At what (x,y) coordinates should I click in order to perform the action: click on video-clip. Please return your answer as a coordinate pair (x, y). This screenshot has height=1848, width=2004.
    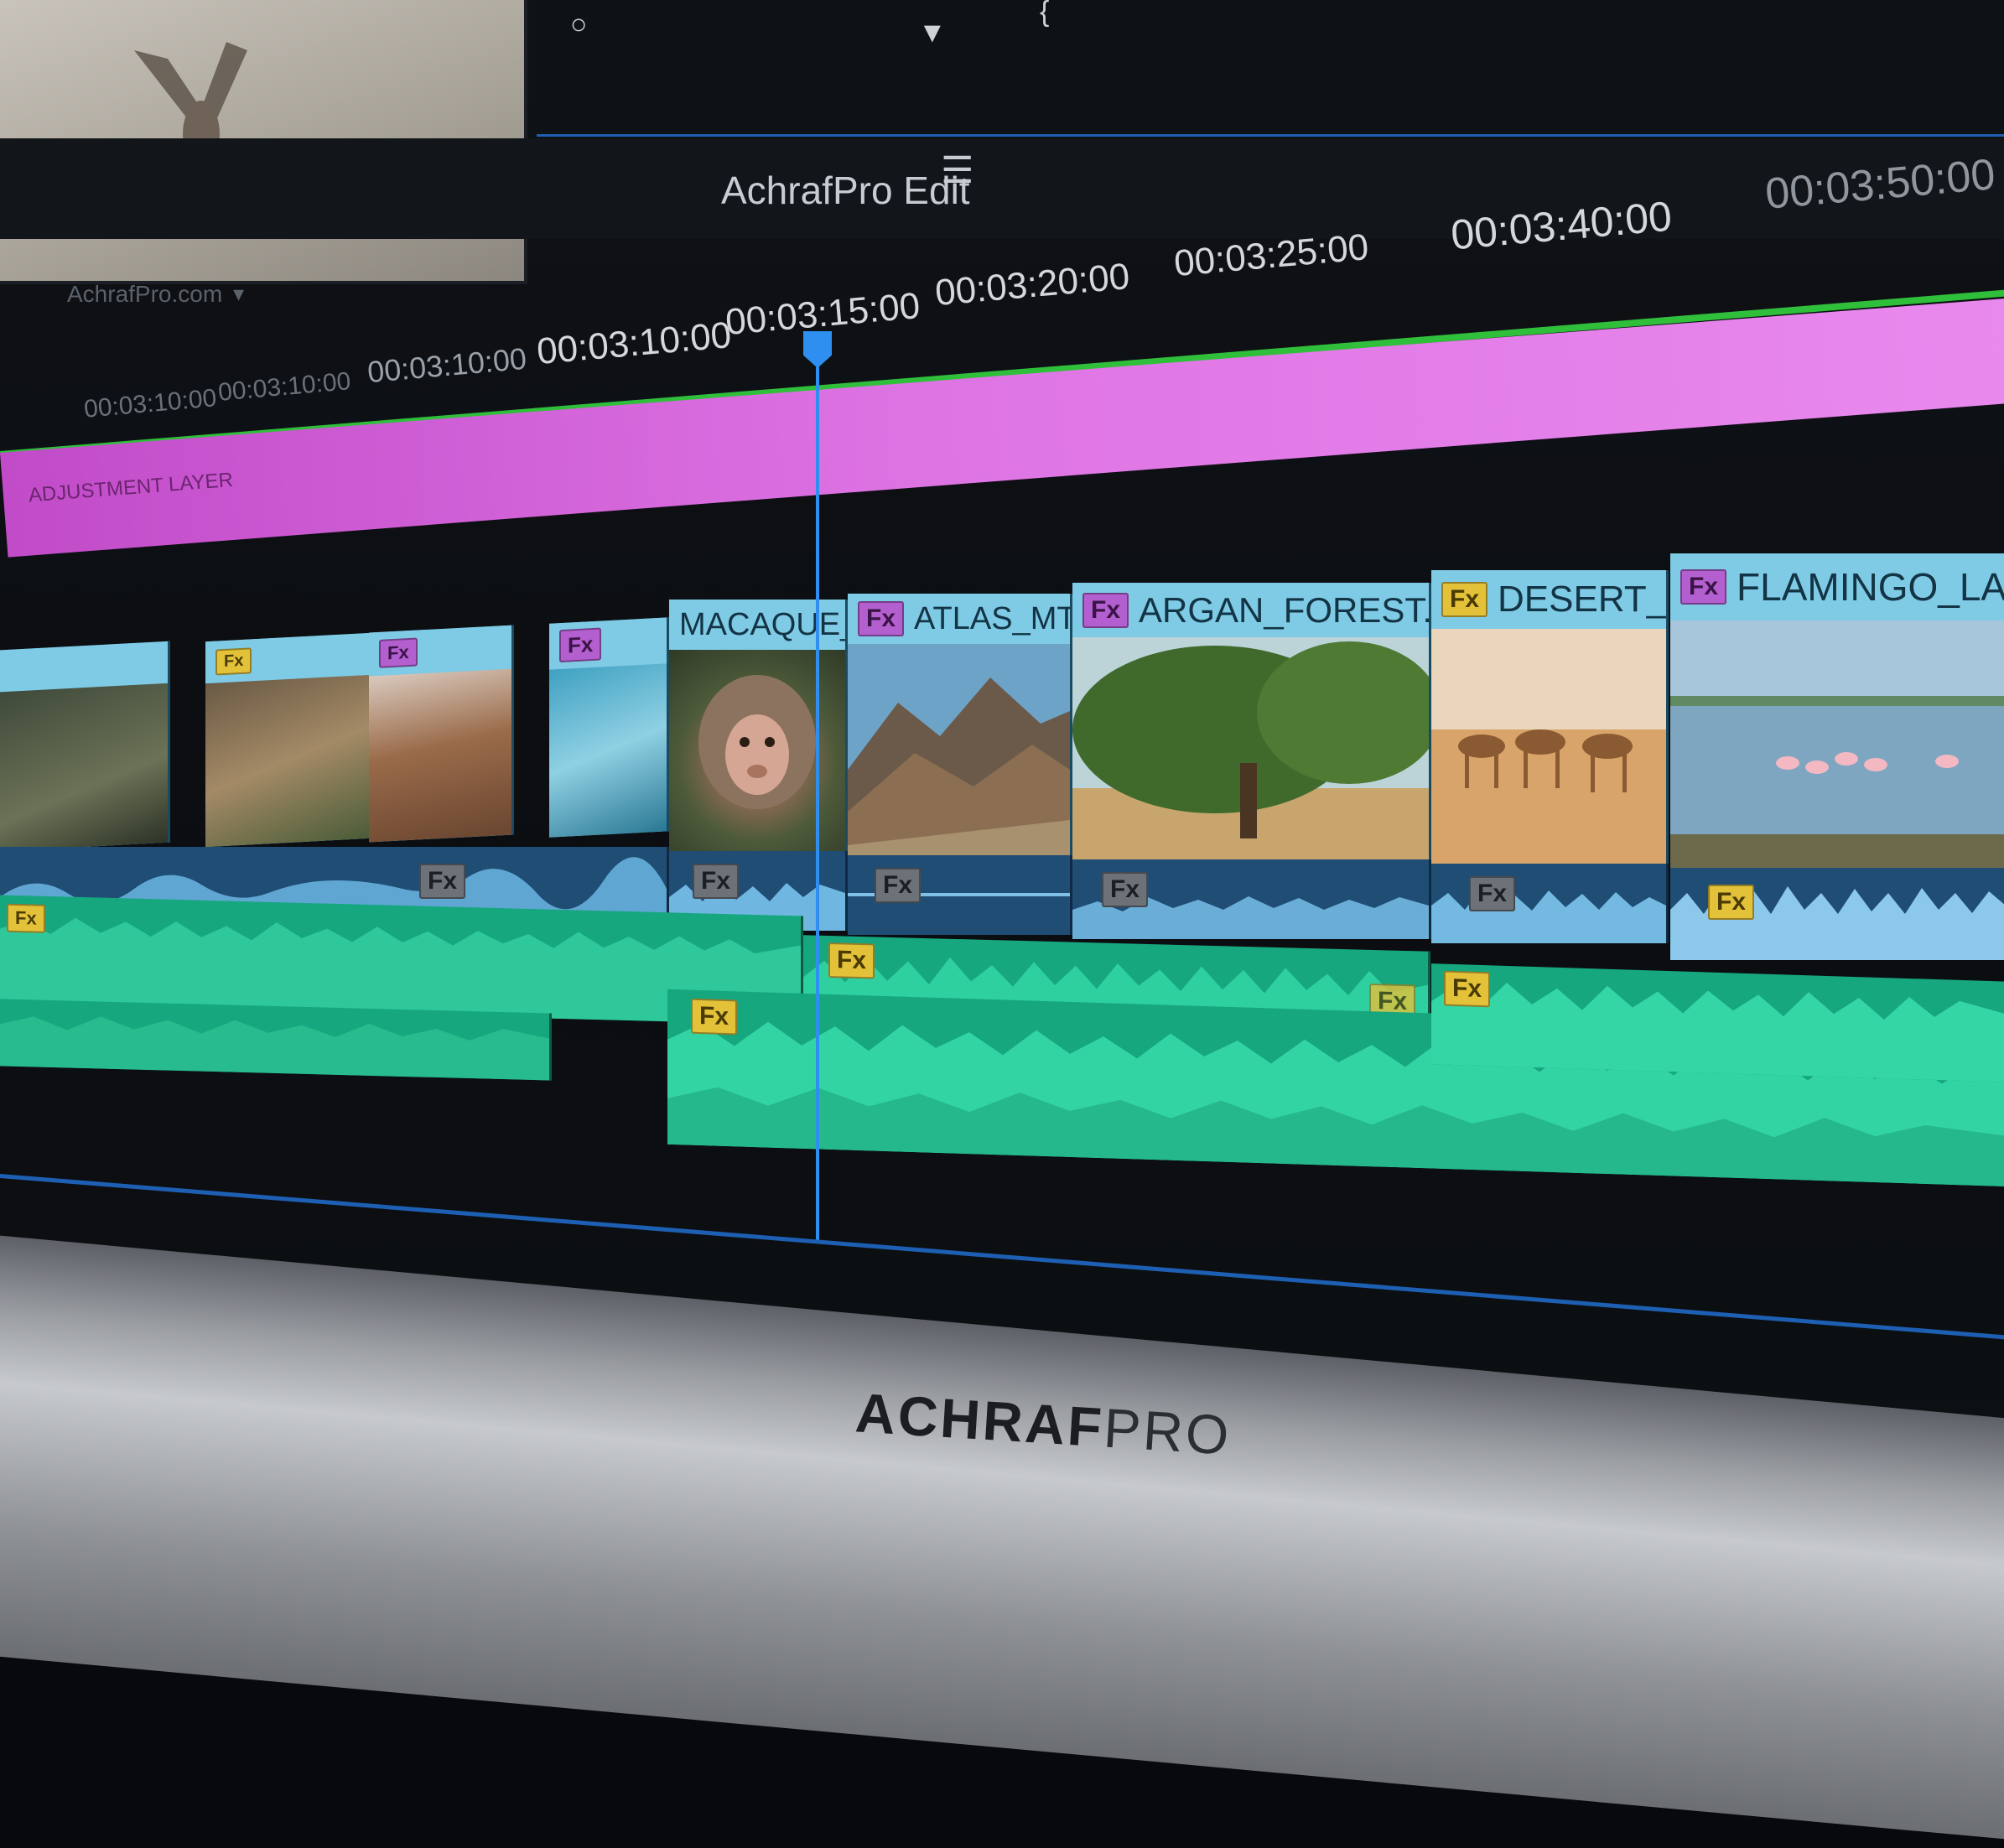
    Looking at the image, I should click on (85, 747).